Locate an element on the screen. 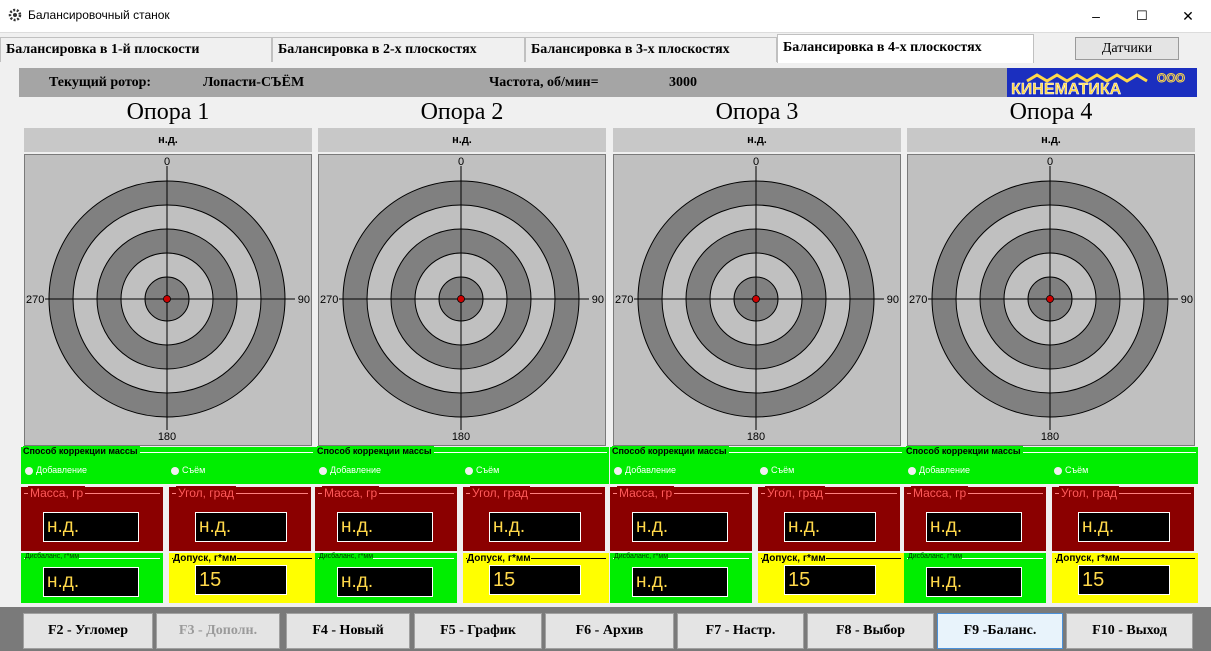 This screenshot has height=651, width=1211. f6-archive-button: F6 - Архив is located at coordinates (609, 631).